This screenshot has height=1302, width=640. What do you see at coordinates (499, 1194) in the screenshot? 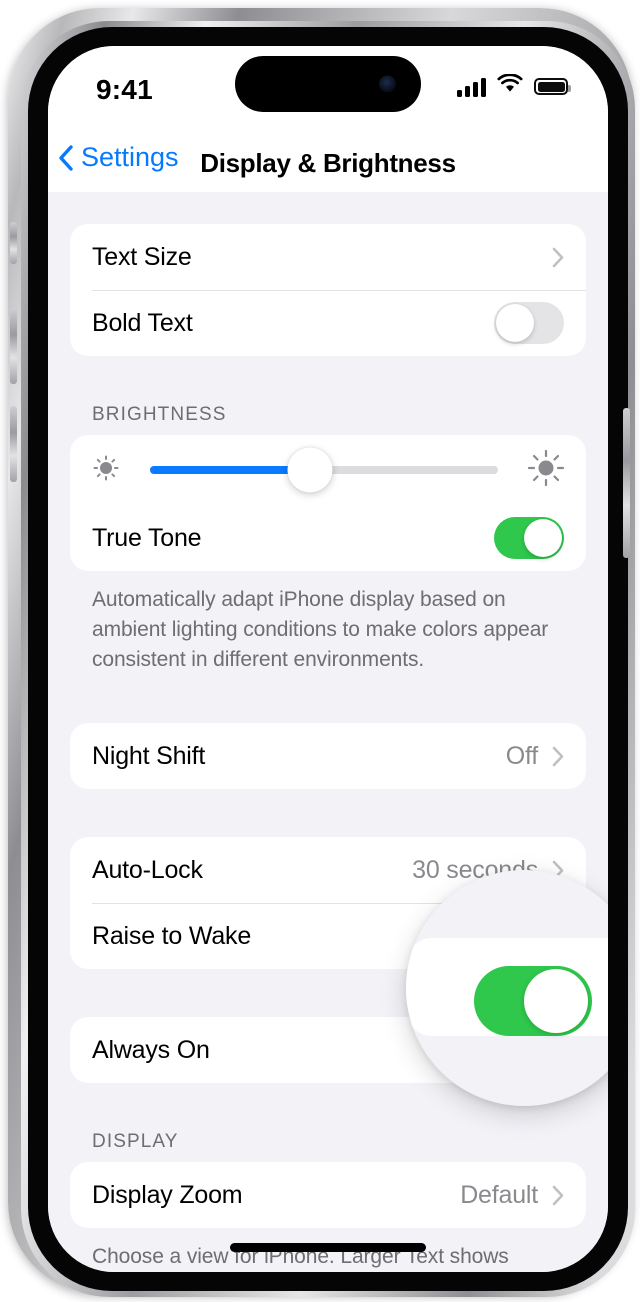
I see `row-value: Default` at bounding box center [499, 1194].